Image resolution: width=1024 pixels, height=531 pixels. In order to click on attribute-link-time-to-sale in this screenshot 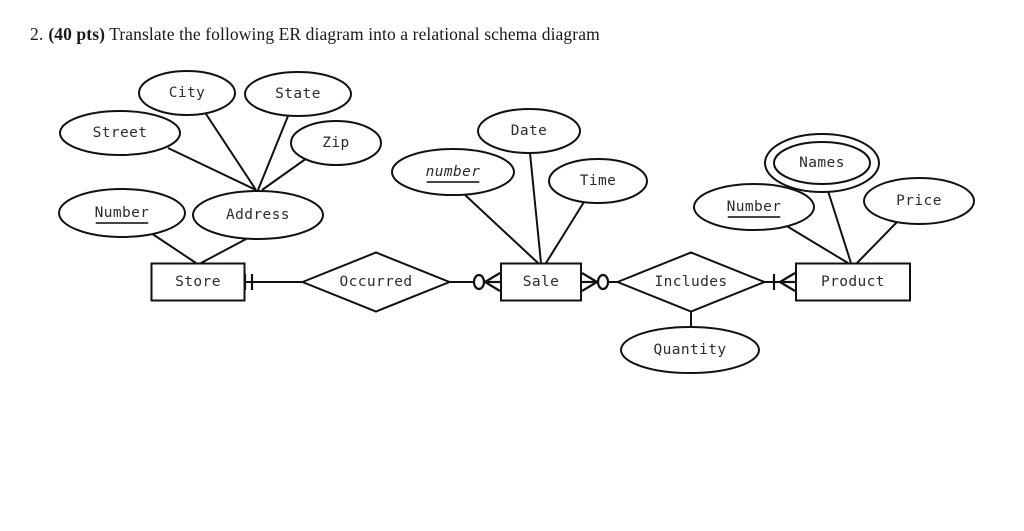, I will do `click(565, 232)`.